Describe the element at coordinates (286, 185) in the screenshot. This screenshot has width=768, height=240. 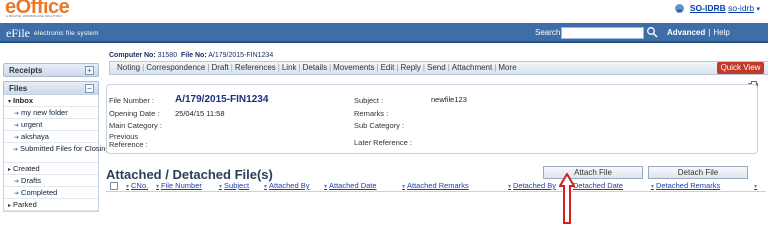
I see `column-attached-by: ▾ Attached By` at that location.